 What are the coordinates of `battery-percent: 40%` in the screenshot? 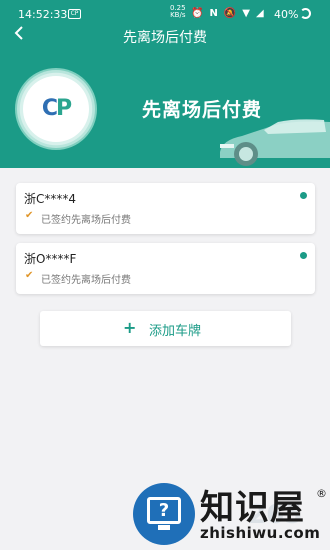 It's located at (286, 14).